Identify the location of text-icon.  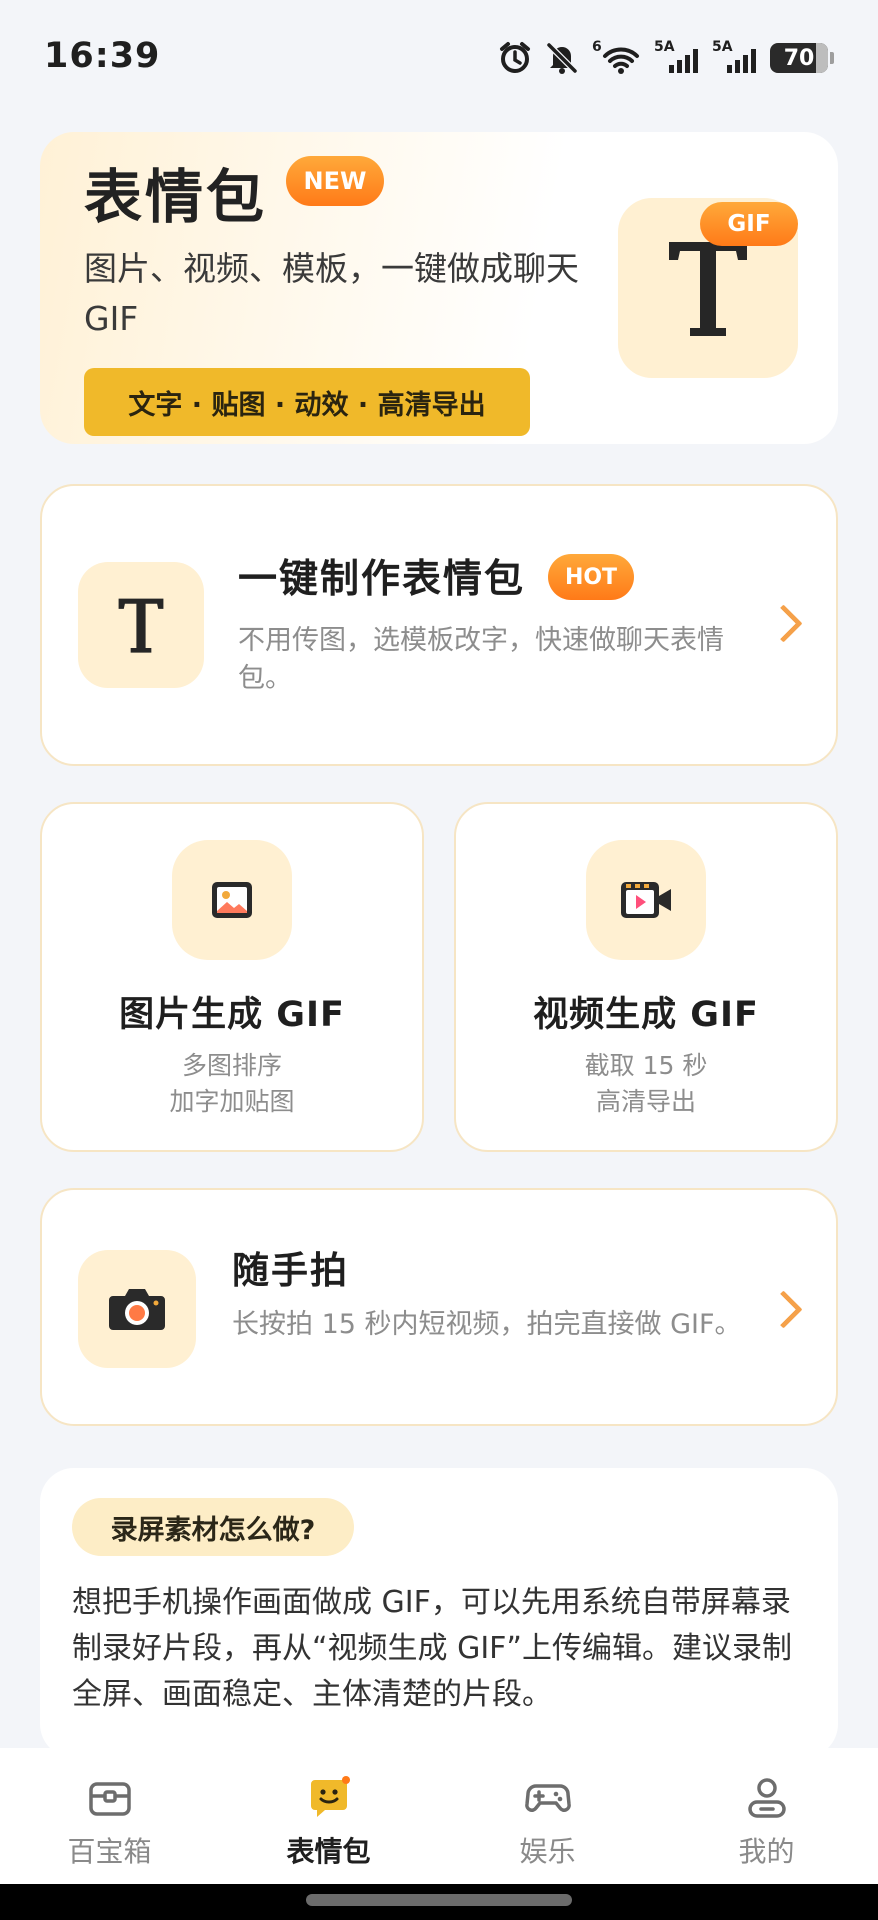
(141, 625).